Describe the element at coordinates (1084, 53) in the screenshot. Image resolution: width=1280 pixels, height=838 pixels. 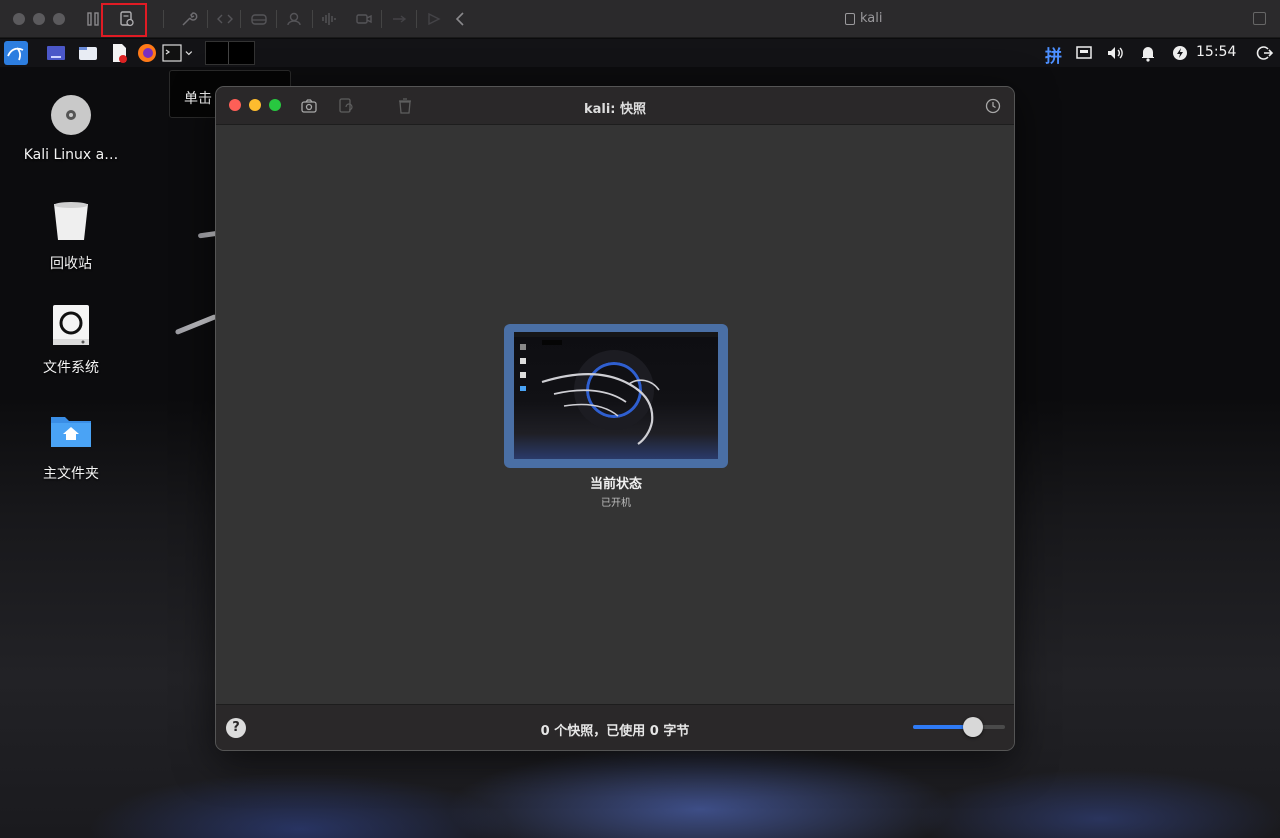
I see `network-icon` at that location.